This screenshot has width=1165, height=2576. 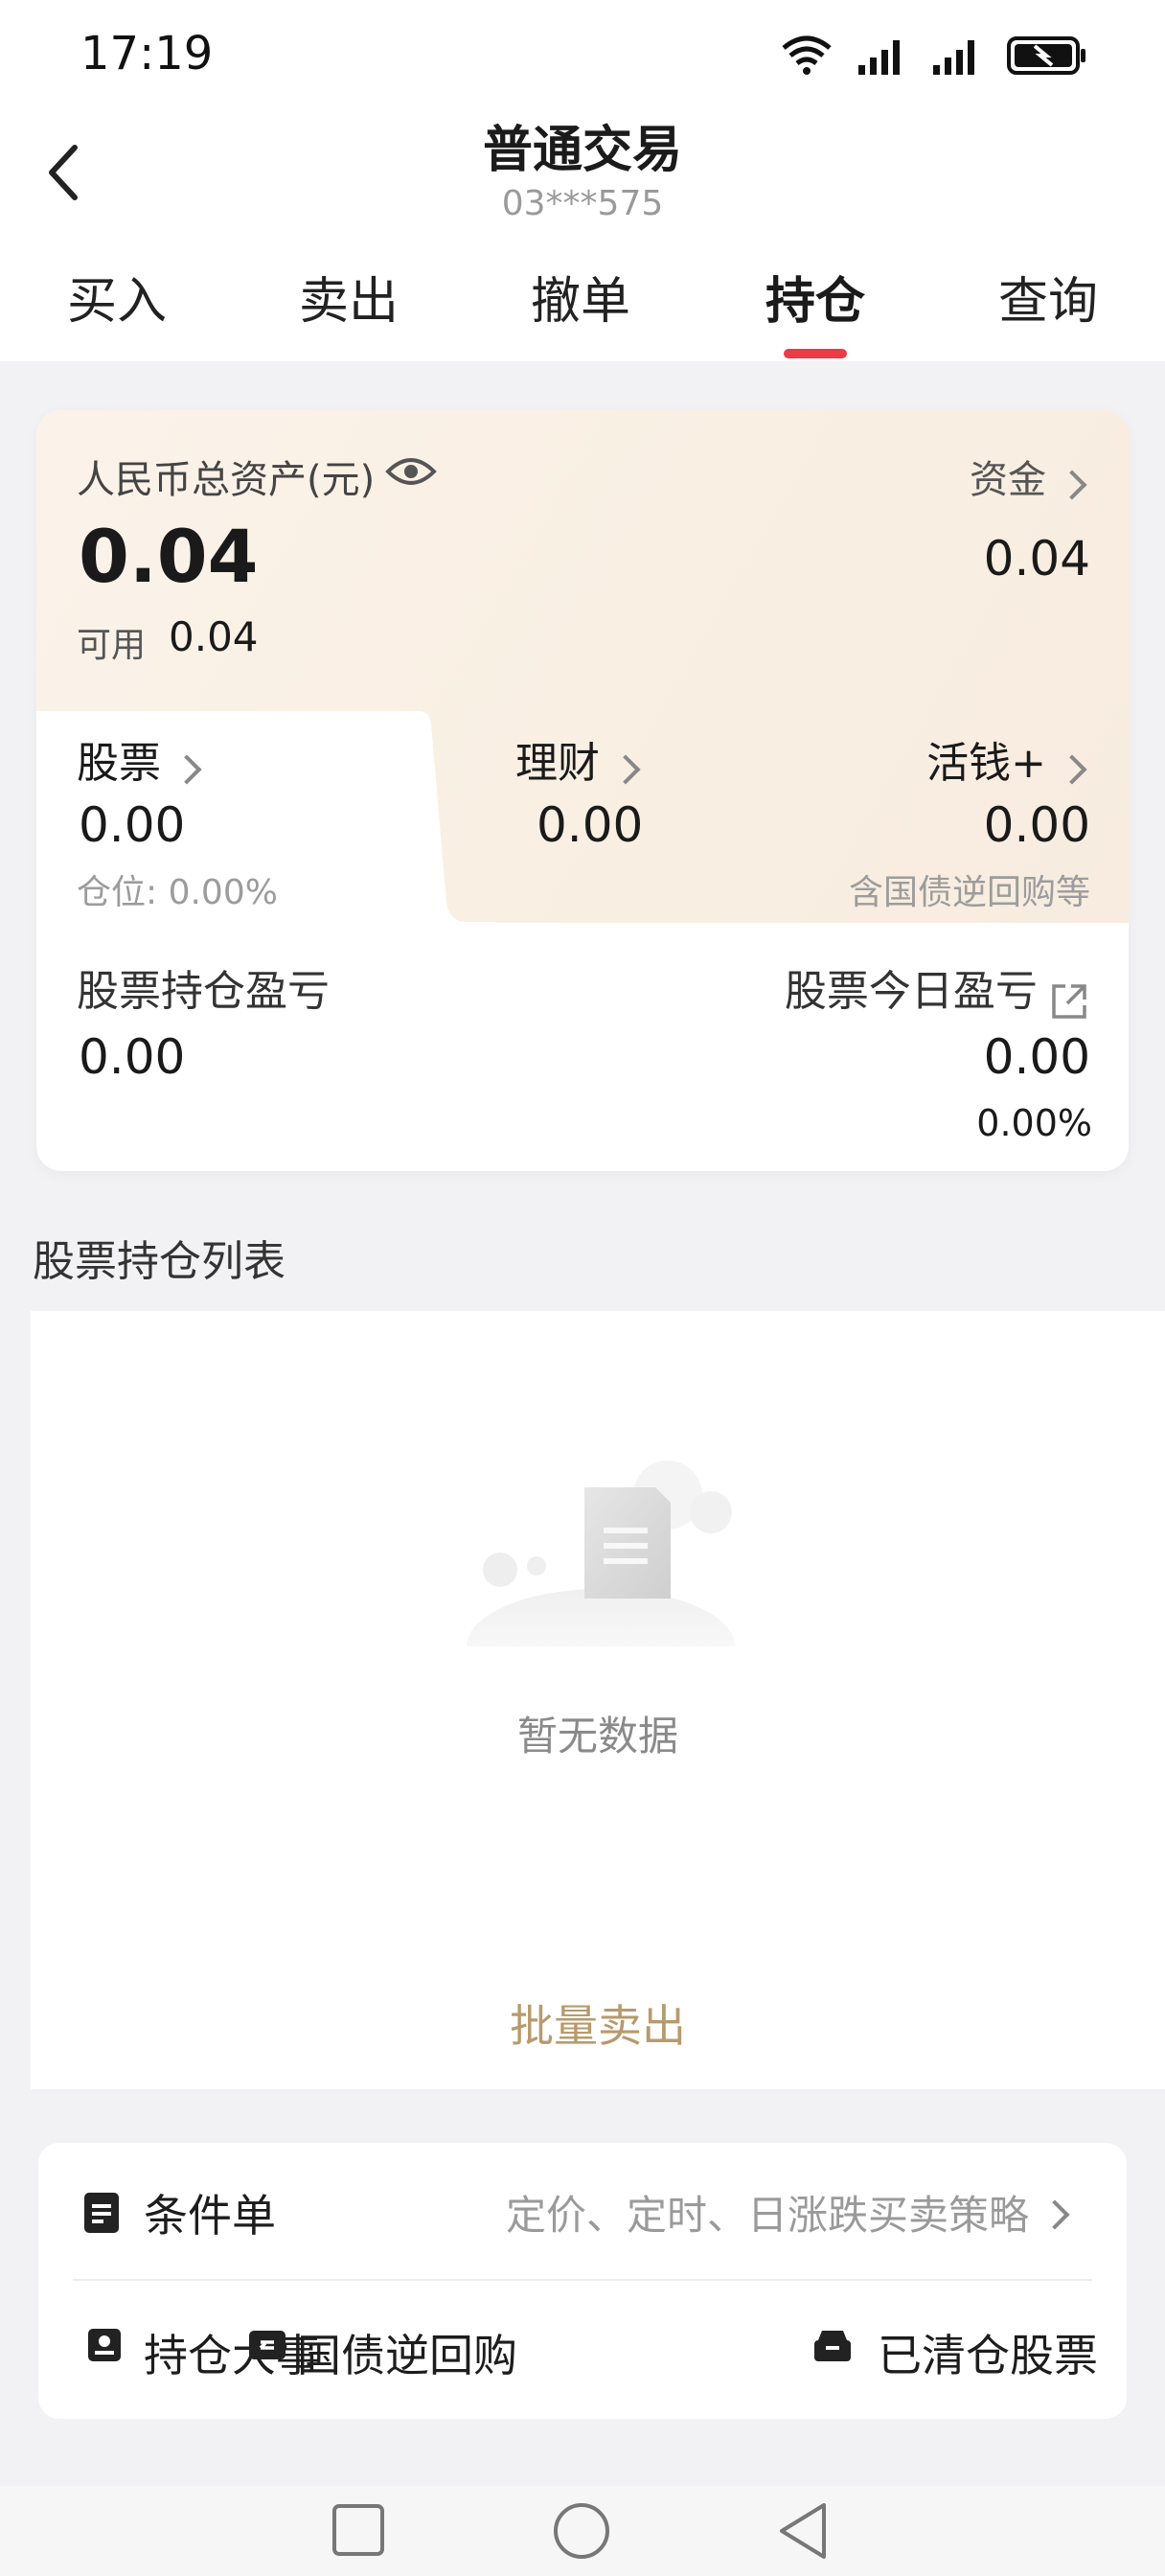 I want to click on total-assets-label: 人民币总资产(元), so click(x=227, y=480).